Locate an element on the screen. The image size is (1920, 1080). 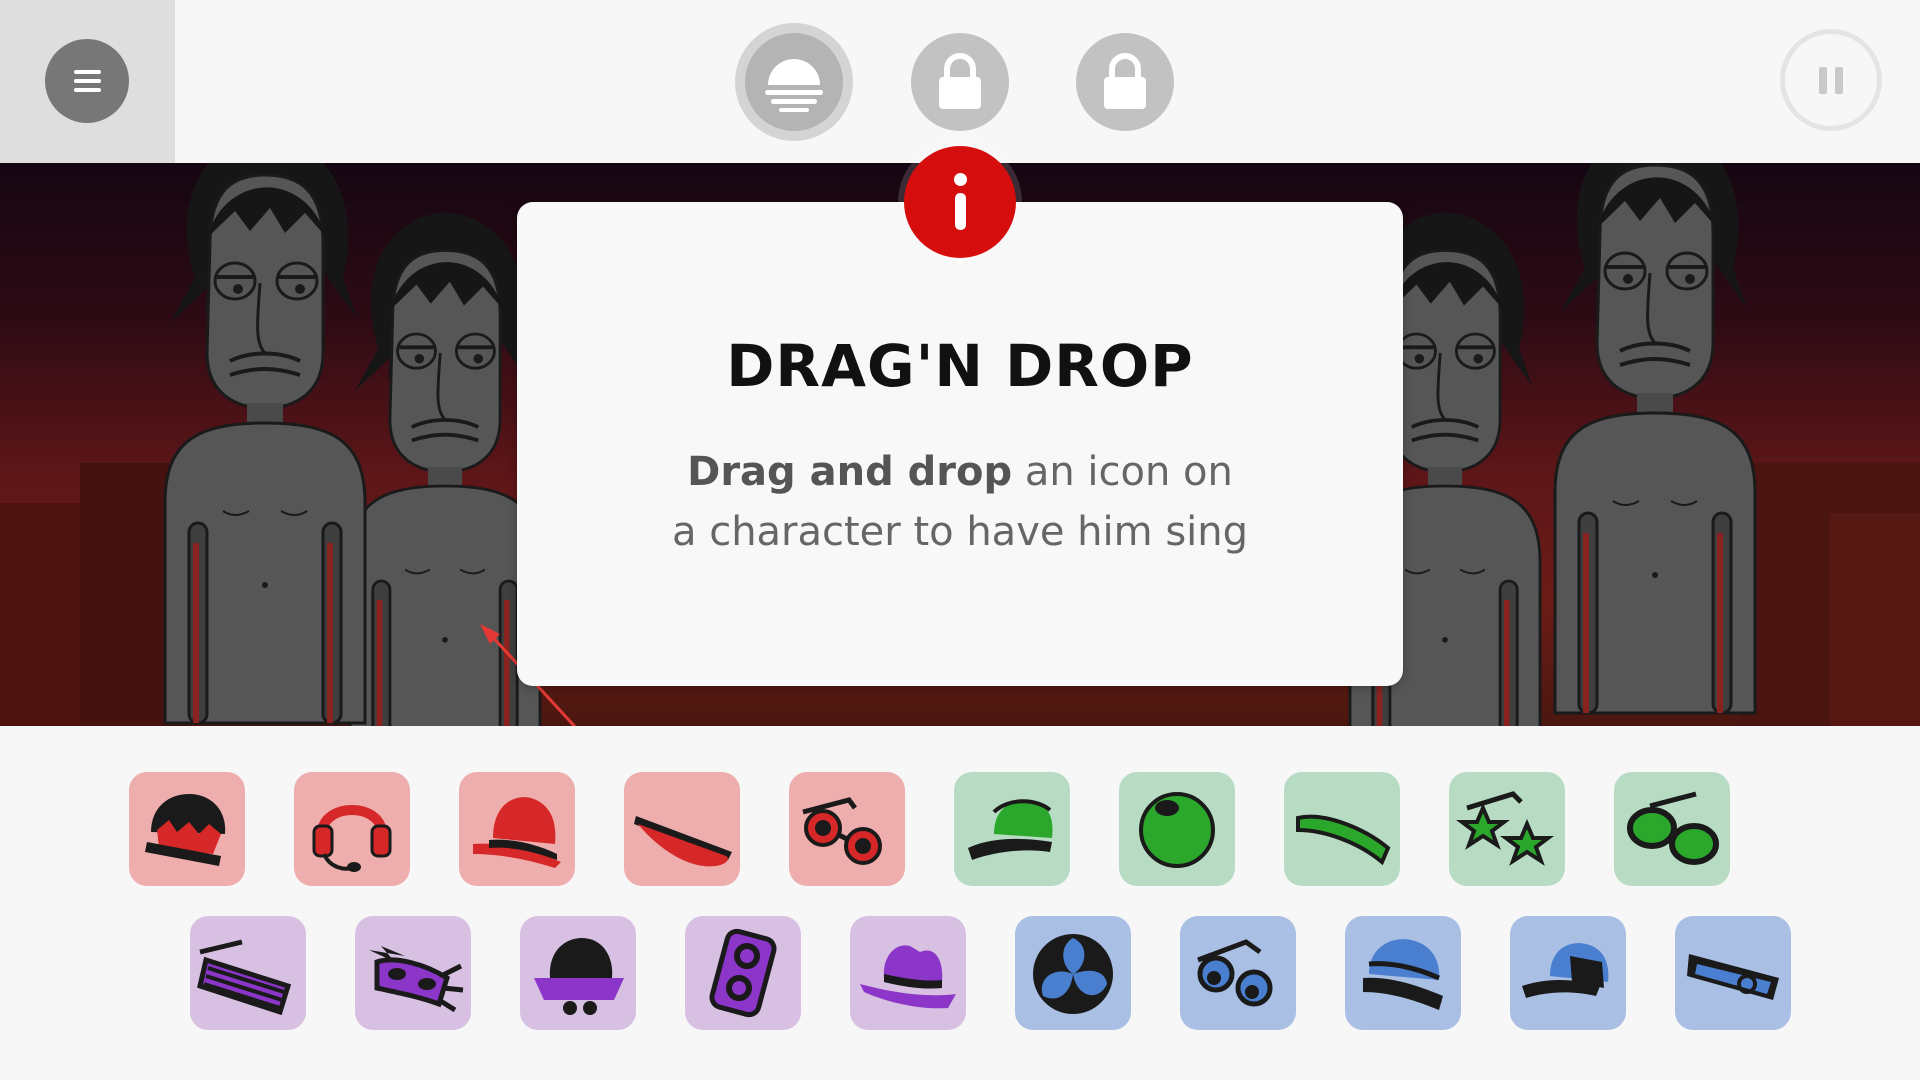
fedora-icon is located at coordinates (908, 977).